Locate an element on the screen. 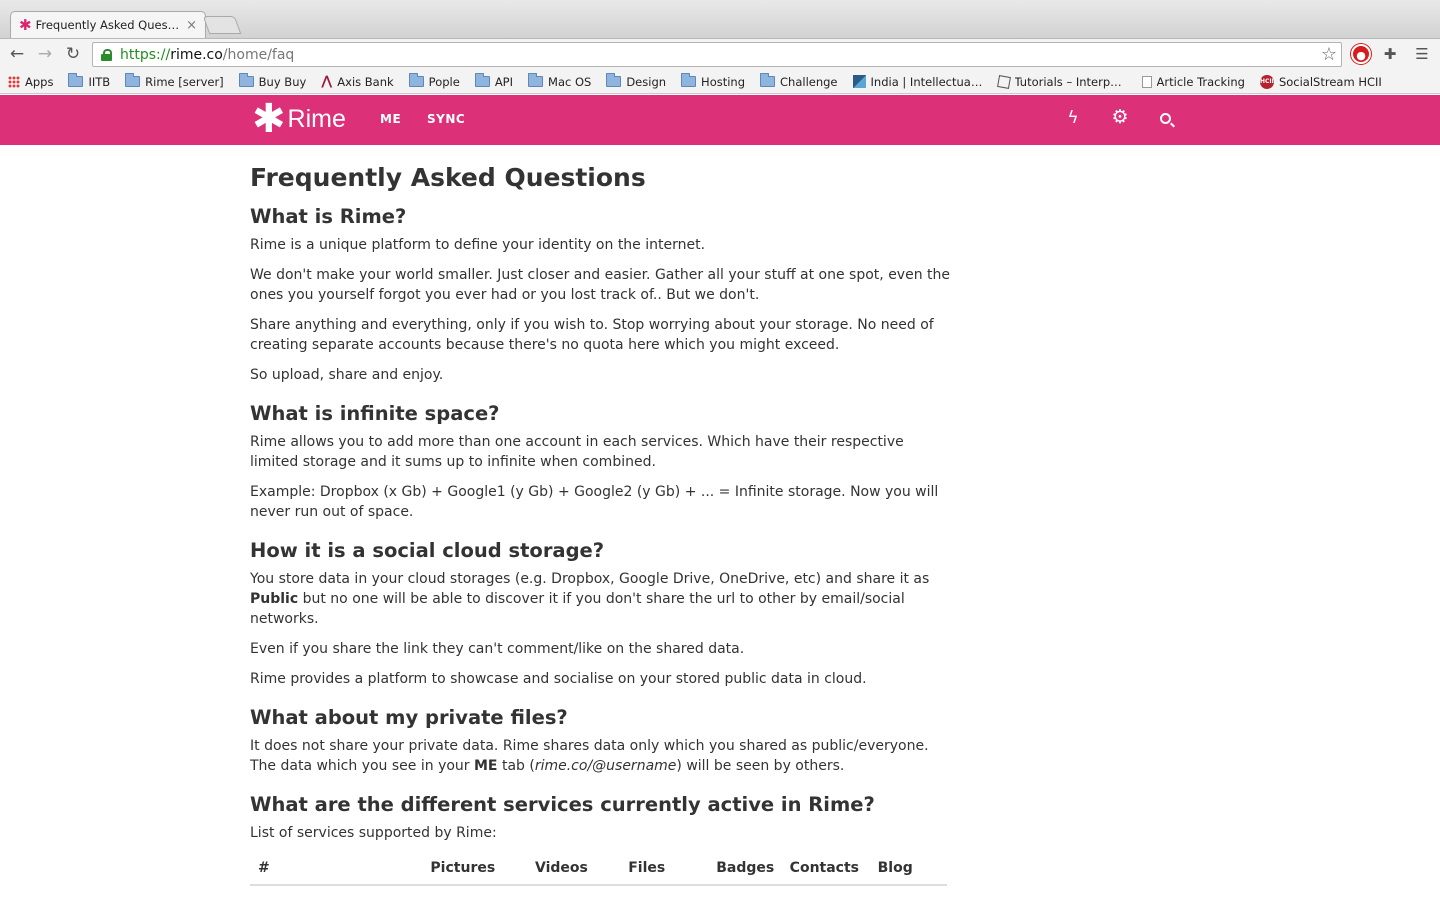 The width and height of the screenshot is (1440, 900). faq-question-infinite-space: What is infinite space? is located at coordinates (375, 413).